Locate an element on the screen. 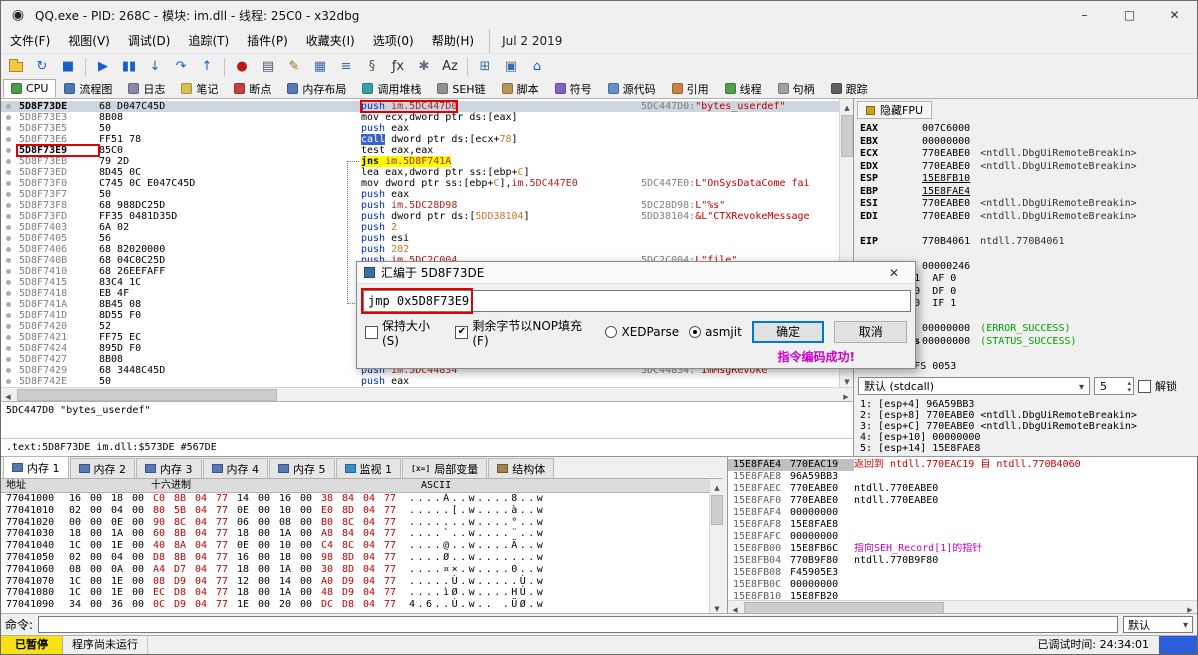 This screenshot has width=1198, height=655. stack-horizontal-scrollbar is located at coordinates (962, 607).